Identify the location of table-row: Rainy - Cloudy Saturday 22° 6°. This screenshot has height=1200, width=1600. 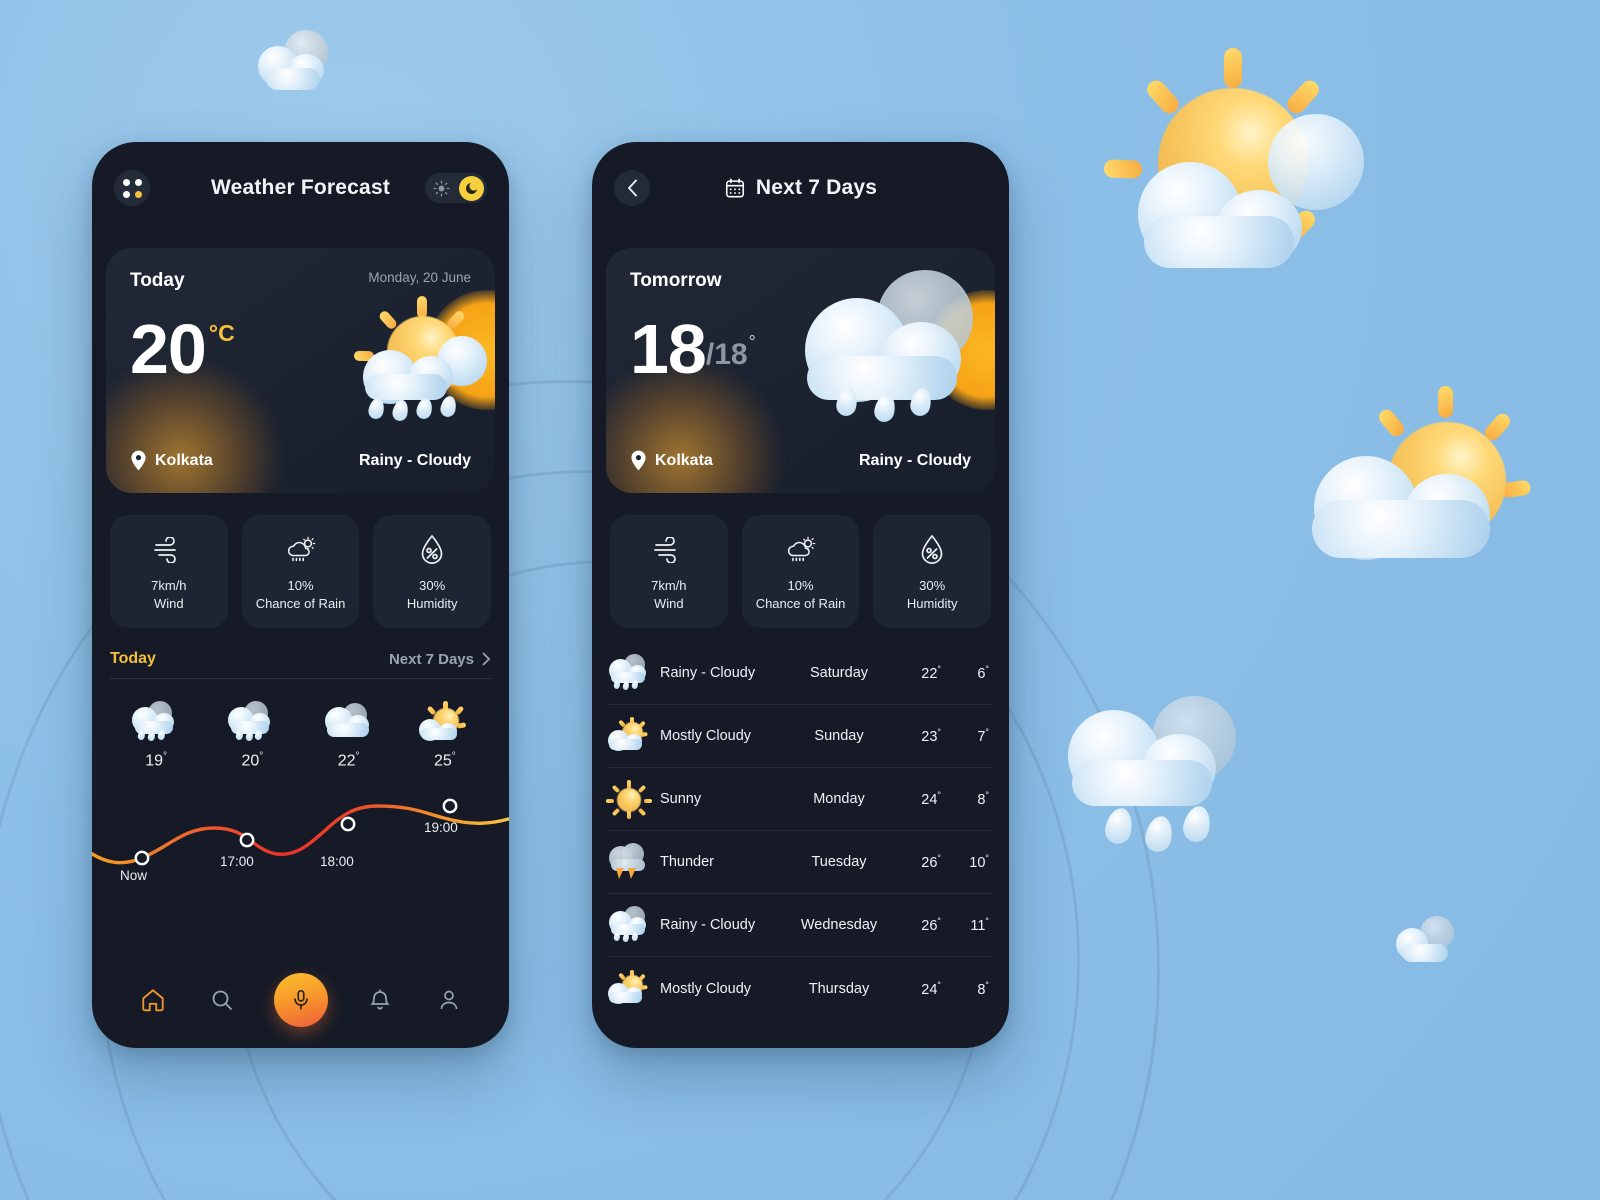
(800, 674).